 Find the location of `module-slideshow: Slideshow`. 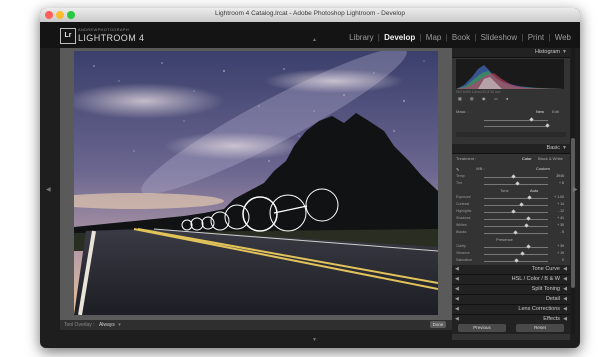

module-slideshow: Slideshow is located at coordinates (499, 37).